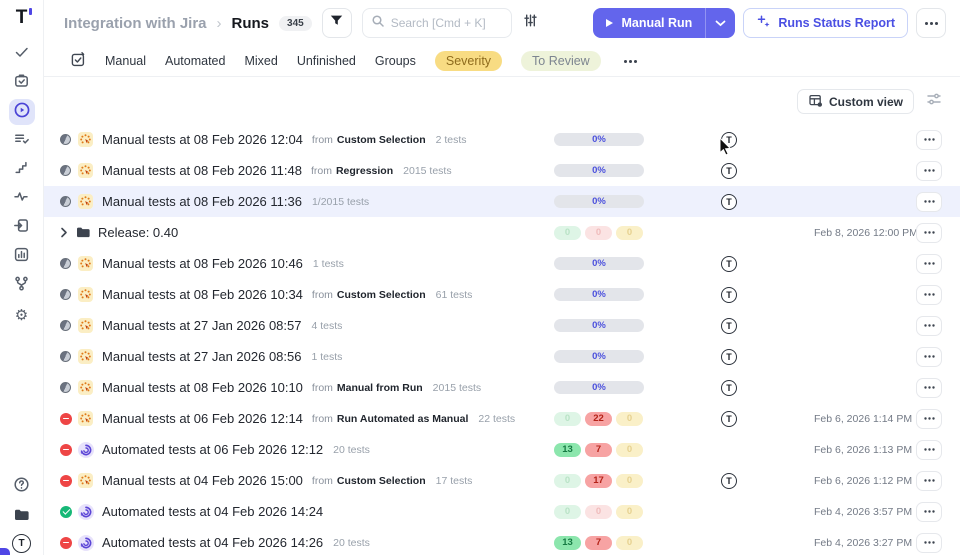 This screenshot has height=555, width=960. Describe the element at coordinates (395, 61) in the screenshot. I see `tab-groups: Groups` at that location.